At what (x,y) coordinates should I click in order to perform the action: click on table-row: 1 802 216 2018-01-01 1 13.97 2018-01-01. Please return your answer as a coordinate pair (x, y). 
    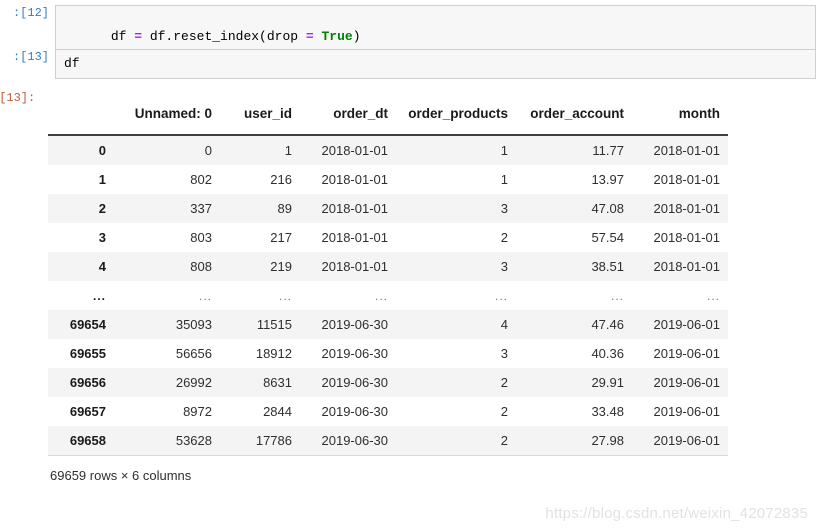
    Looking at the image, I should click on (388, 179).